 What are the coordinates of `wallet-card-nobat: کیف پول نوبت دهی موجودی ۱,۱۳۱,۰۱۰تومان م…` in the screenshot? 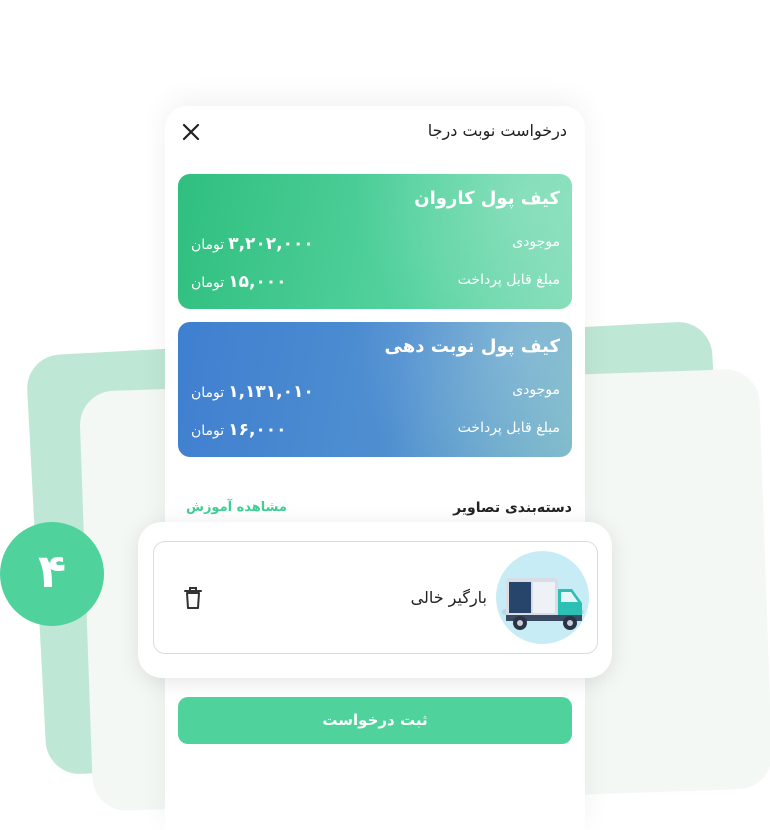 It's located at (375, 389).